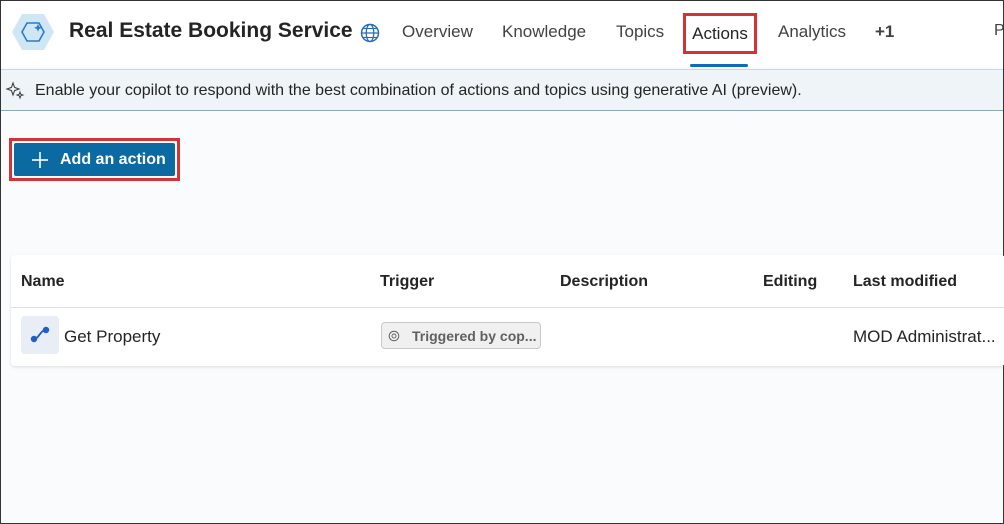  Describe the element at coordinates (211, 30) in the screenshot. I see `page-title: Real Estate Booking Service` at that location.